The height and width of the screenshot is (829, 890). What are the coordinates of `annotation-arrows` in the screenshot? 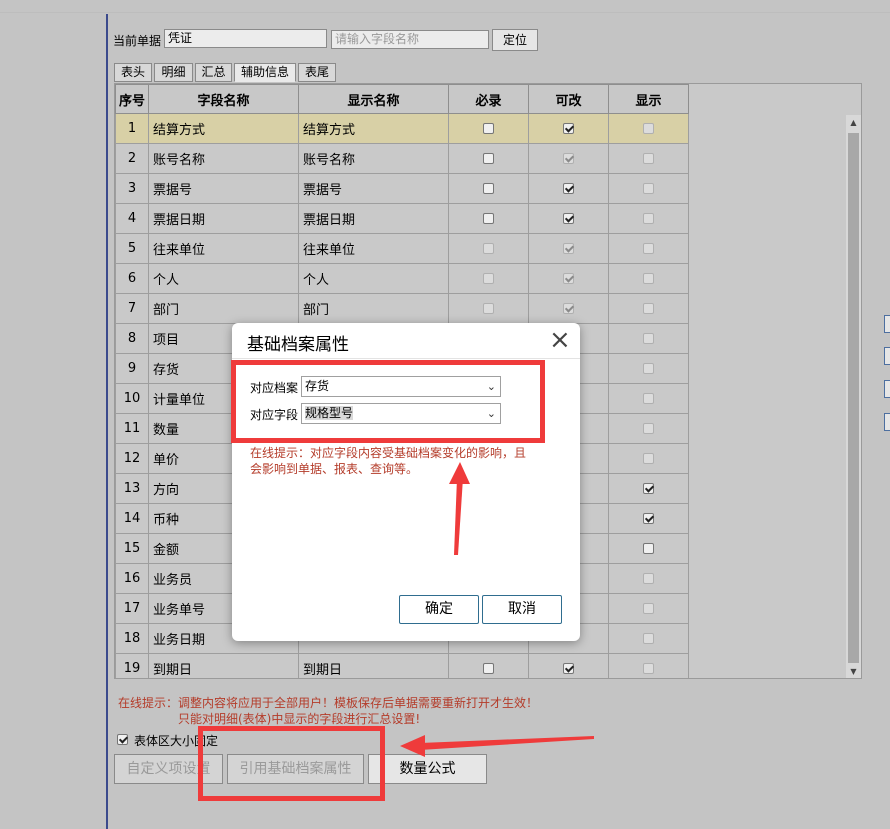 It's located at (497, 609).